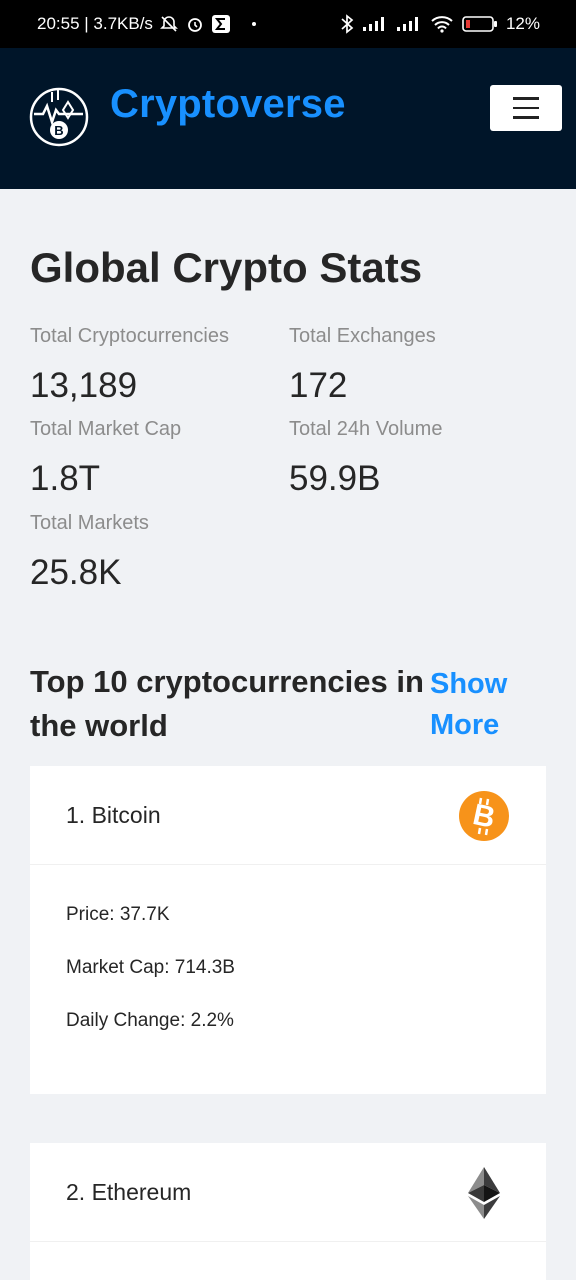  What do you see at coordinates (226, 267) in the screenshot?
I see `page-title: Global Crypto Stats` at bounding box center [226, 267].